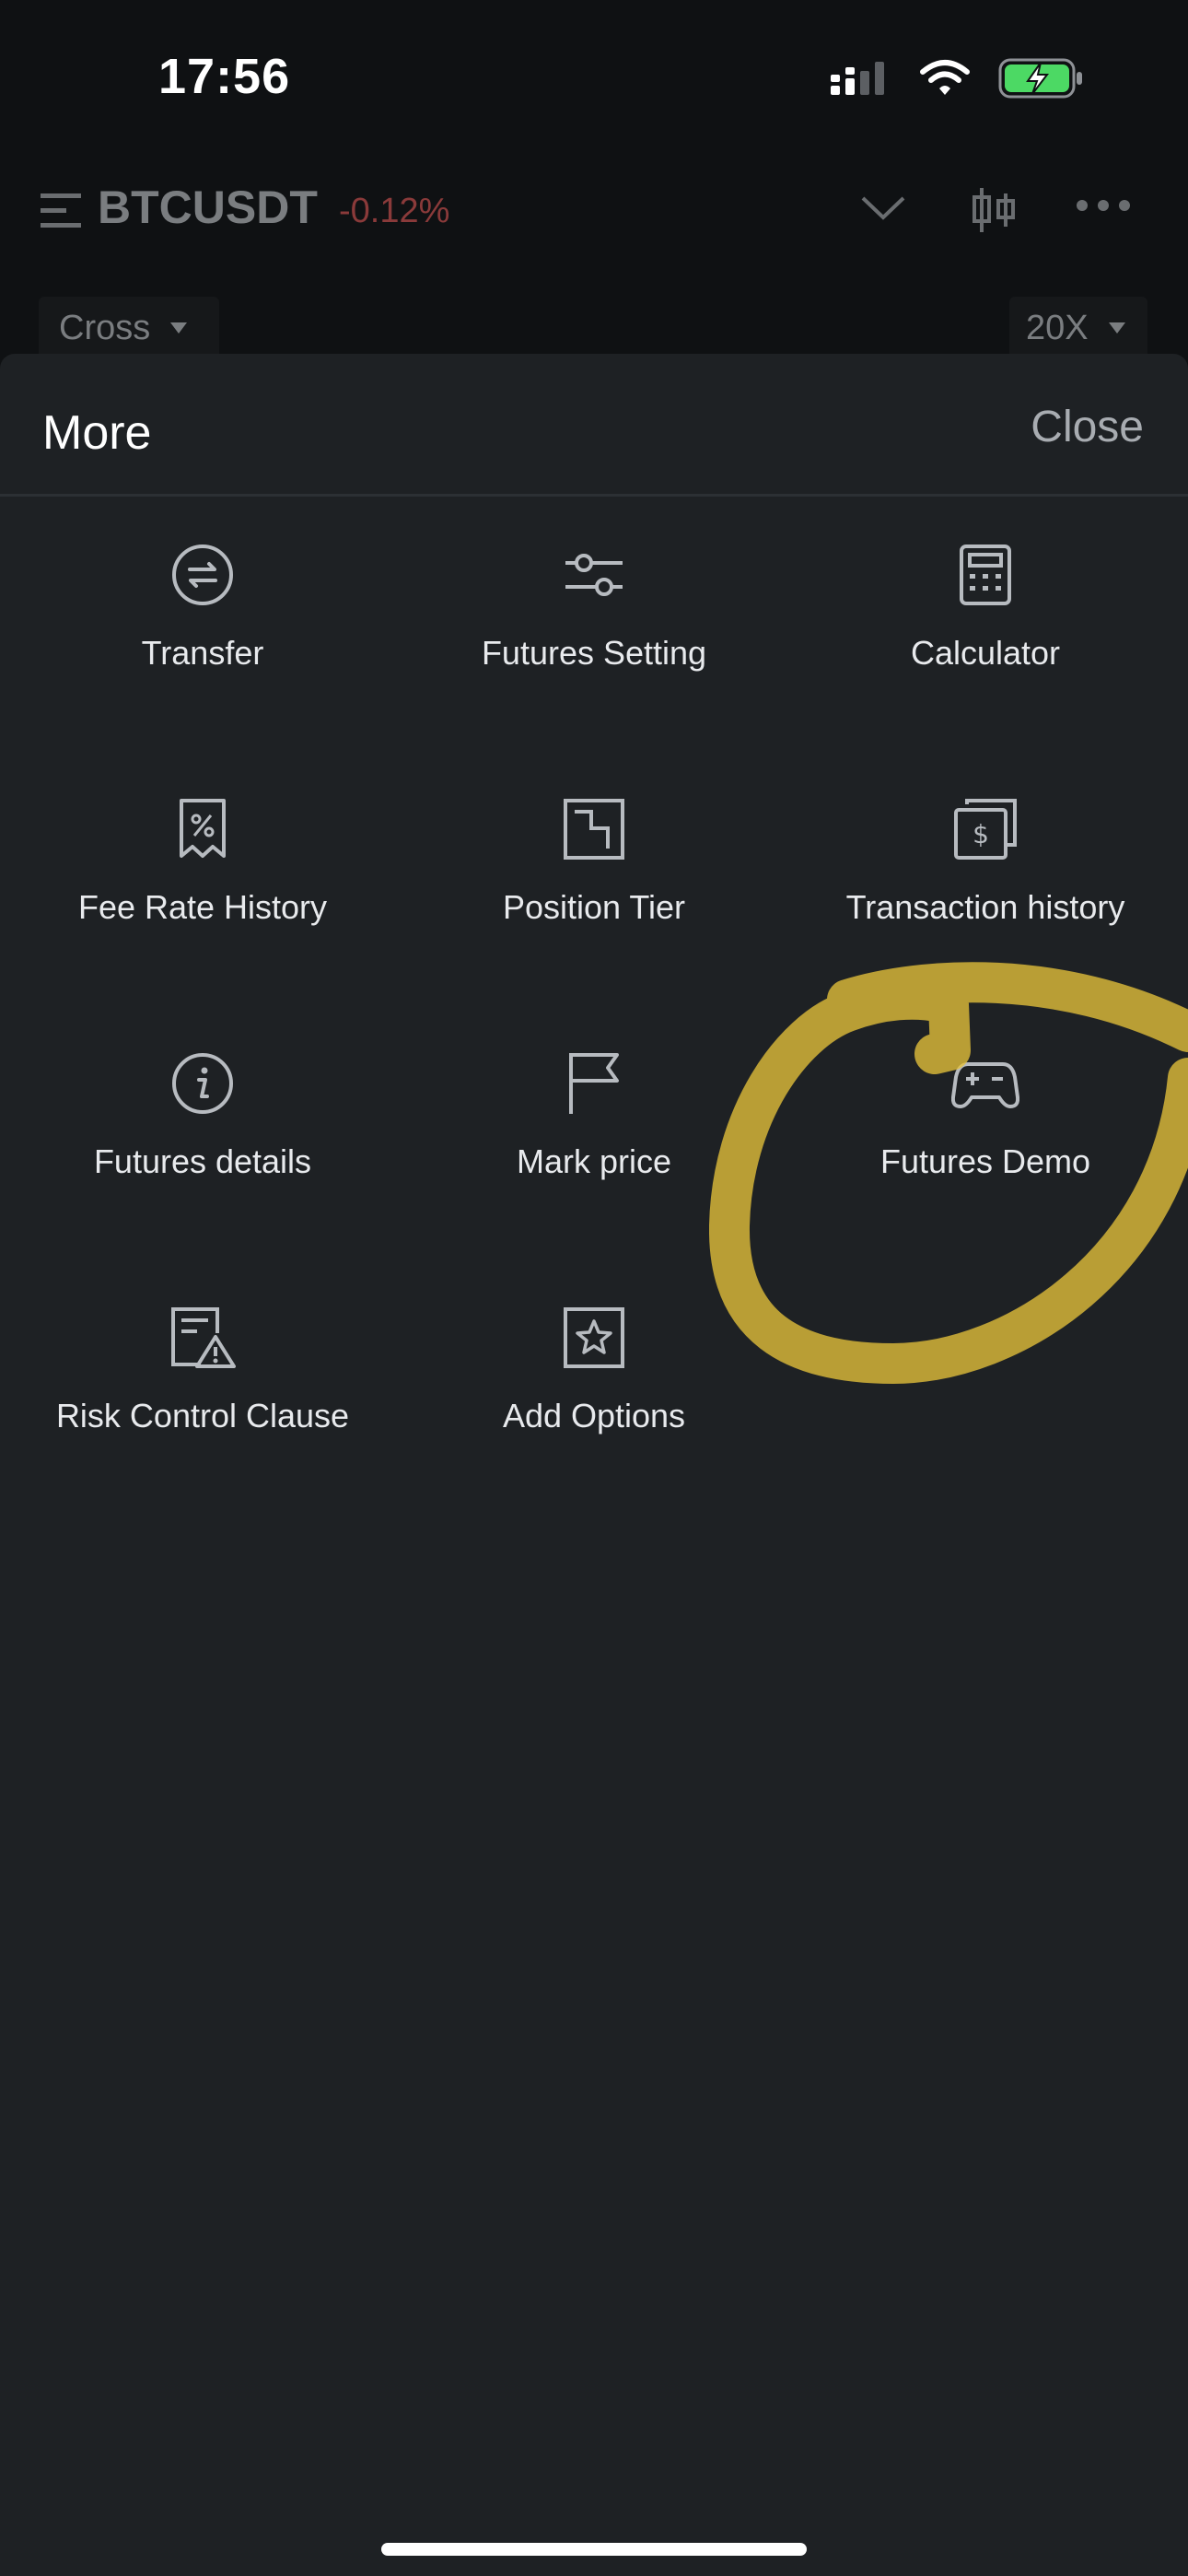 This screenshot has height=2576, width=1188. What do you see at coordinates (202, 829) in the screenshot?
I see `receipt-percent-icon` at bounding box center [202, 829].